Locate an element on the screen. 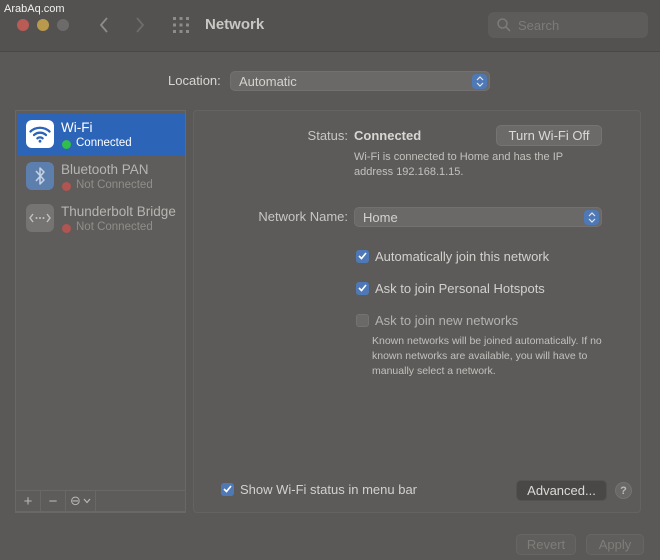  action-gear-icon: ⊖ is located at coordinates (75, 500).